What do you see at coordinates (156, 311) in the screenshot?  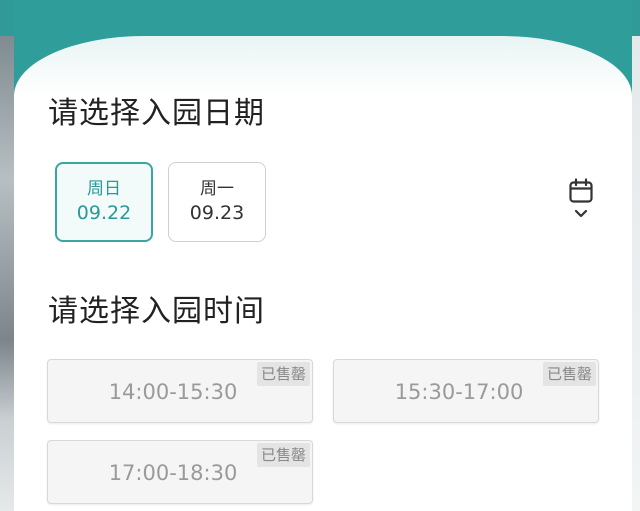 I see `time-section-title: 请选择入园时间` at bounding box center [156, 311].